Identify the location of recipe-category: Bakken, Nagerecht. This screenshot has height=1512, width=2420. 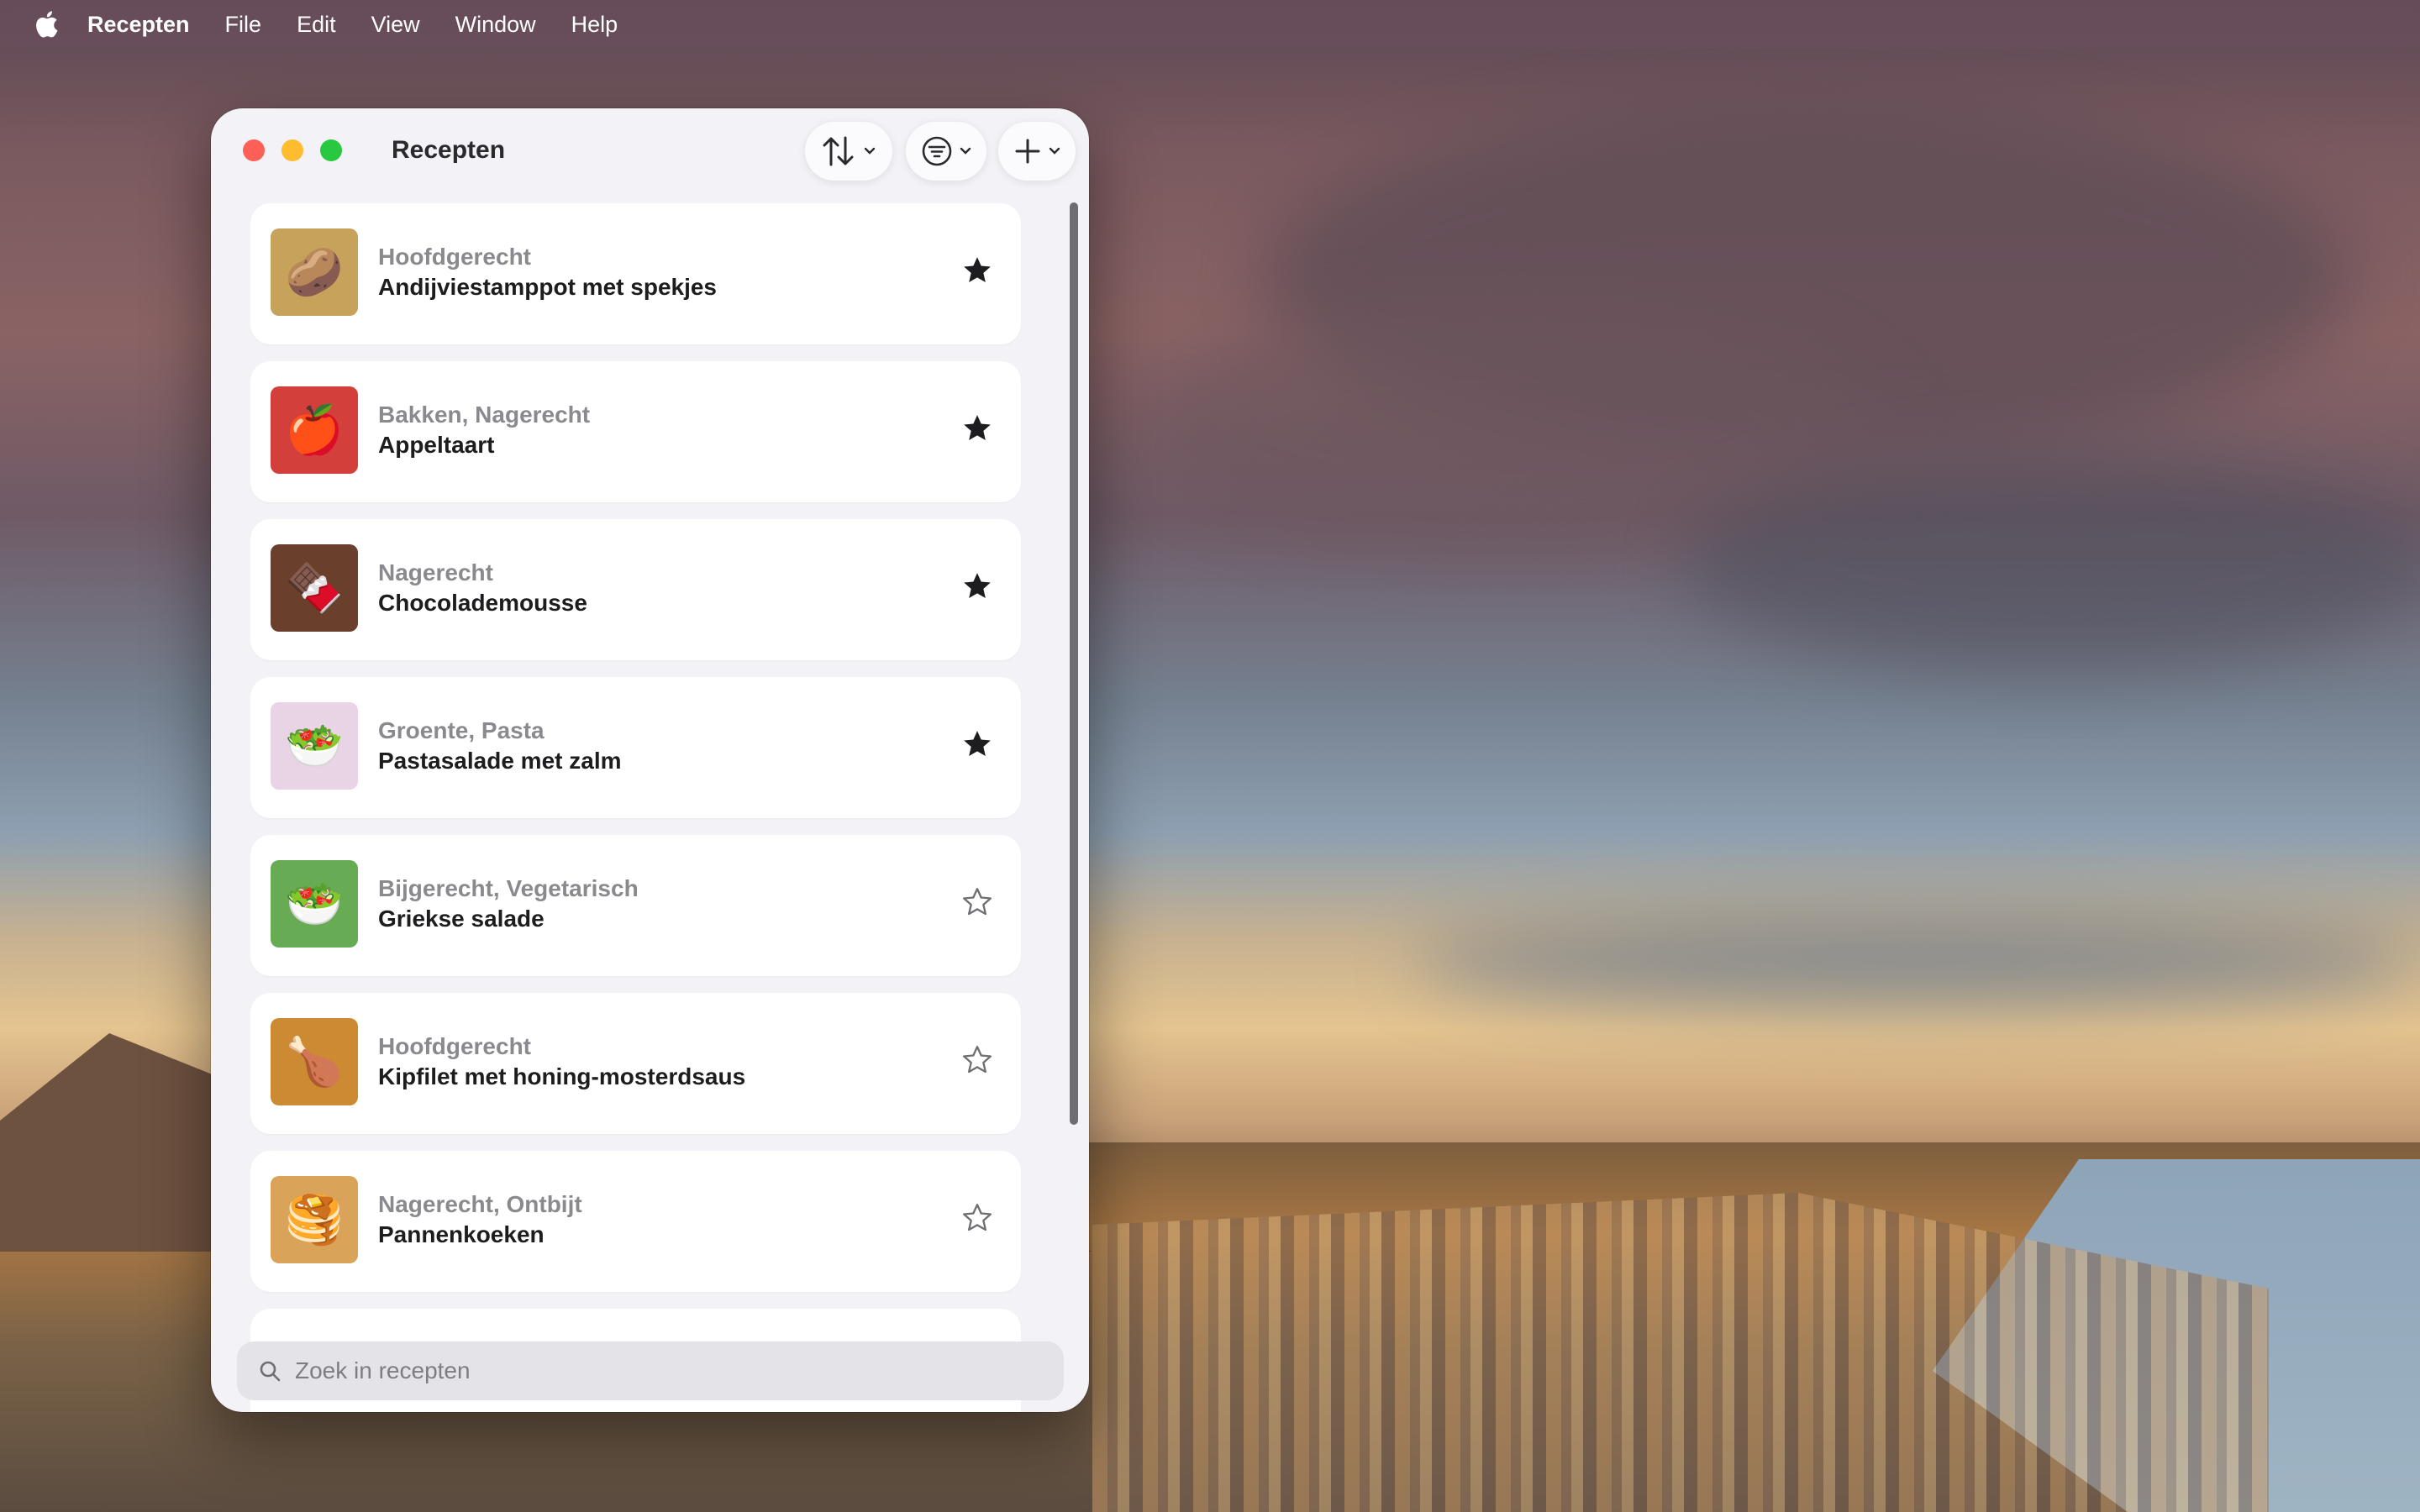
(484, 415).